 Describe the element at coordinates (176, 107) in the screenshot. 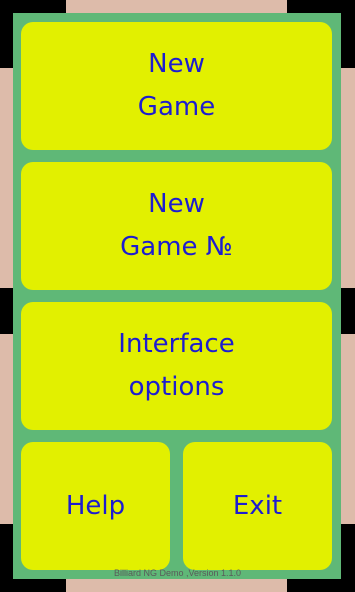

I see `new-game-label-line2: Game` at that location.